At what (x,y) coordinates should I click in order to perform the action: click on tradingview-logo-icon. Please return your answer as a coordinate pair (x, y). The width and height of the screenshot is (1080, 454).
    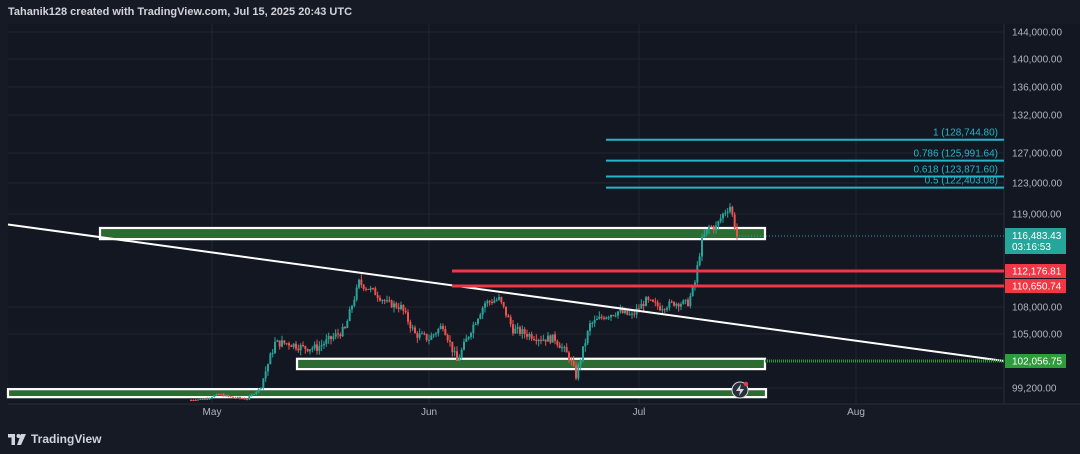
    Looking at the image, I should click on (17, 439).